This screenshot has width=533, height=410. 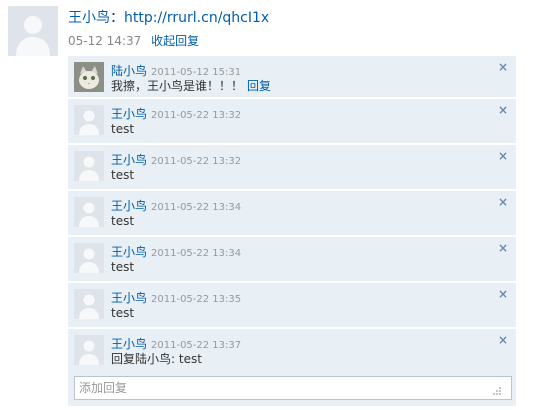 I want to click on comment-time: 2011-05-22 13:37, so click(x=196, y=345).